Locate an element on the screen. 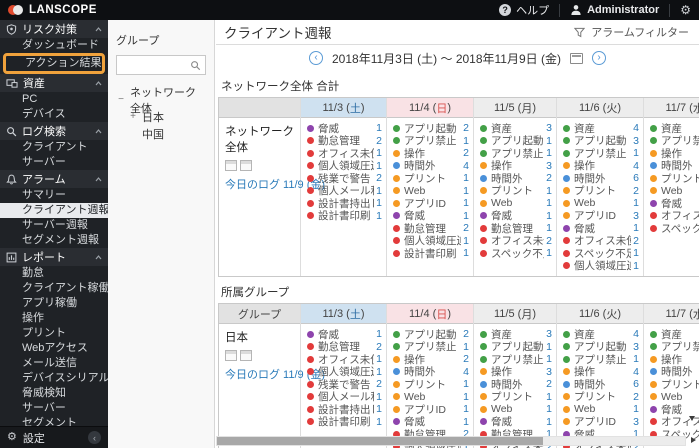 The height and width of the screenshot is (448, 699). sidebar-item-log-client: クライアント is located at coordinates (54, 147).